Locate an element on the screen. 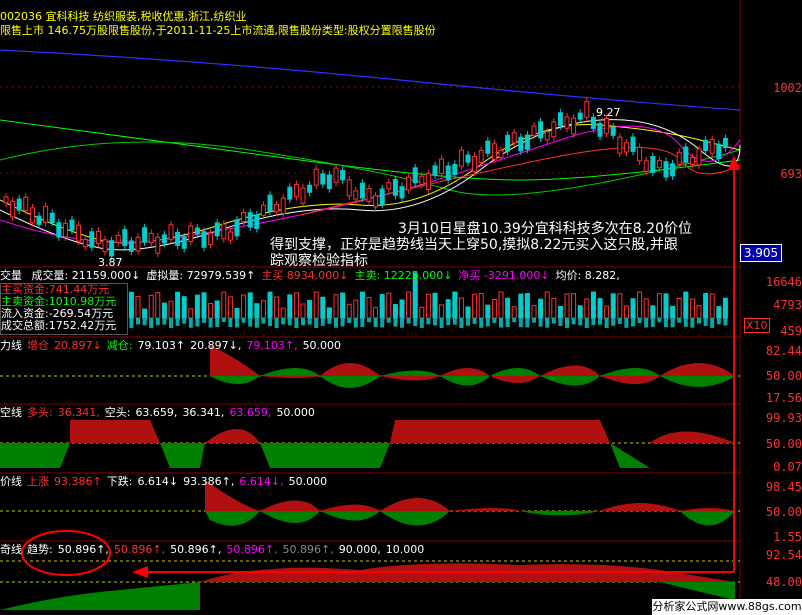 Image resolution: width=802 pixels, height=615 pixels. volume-stat: 均价: 8.282, is located at coordinates (587, 275).